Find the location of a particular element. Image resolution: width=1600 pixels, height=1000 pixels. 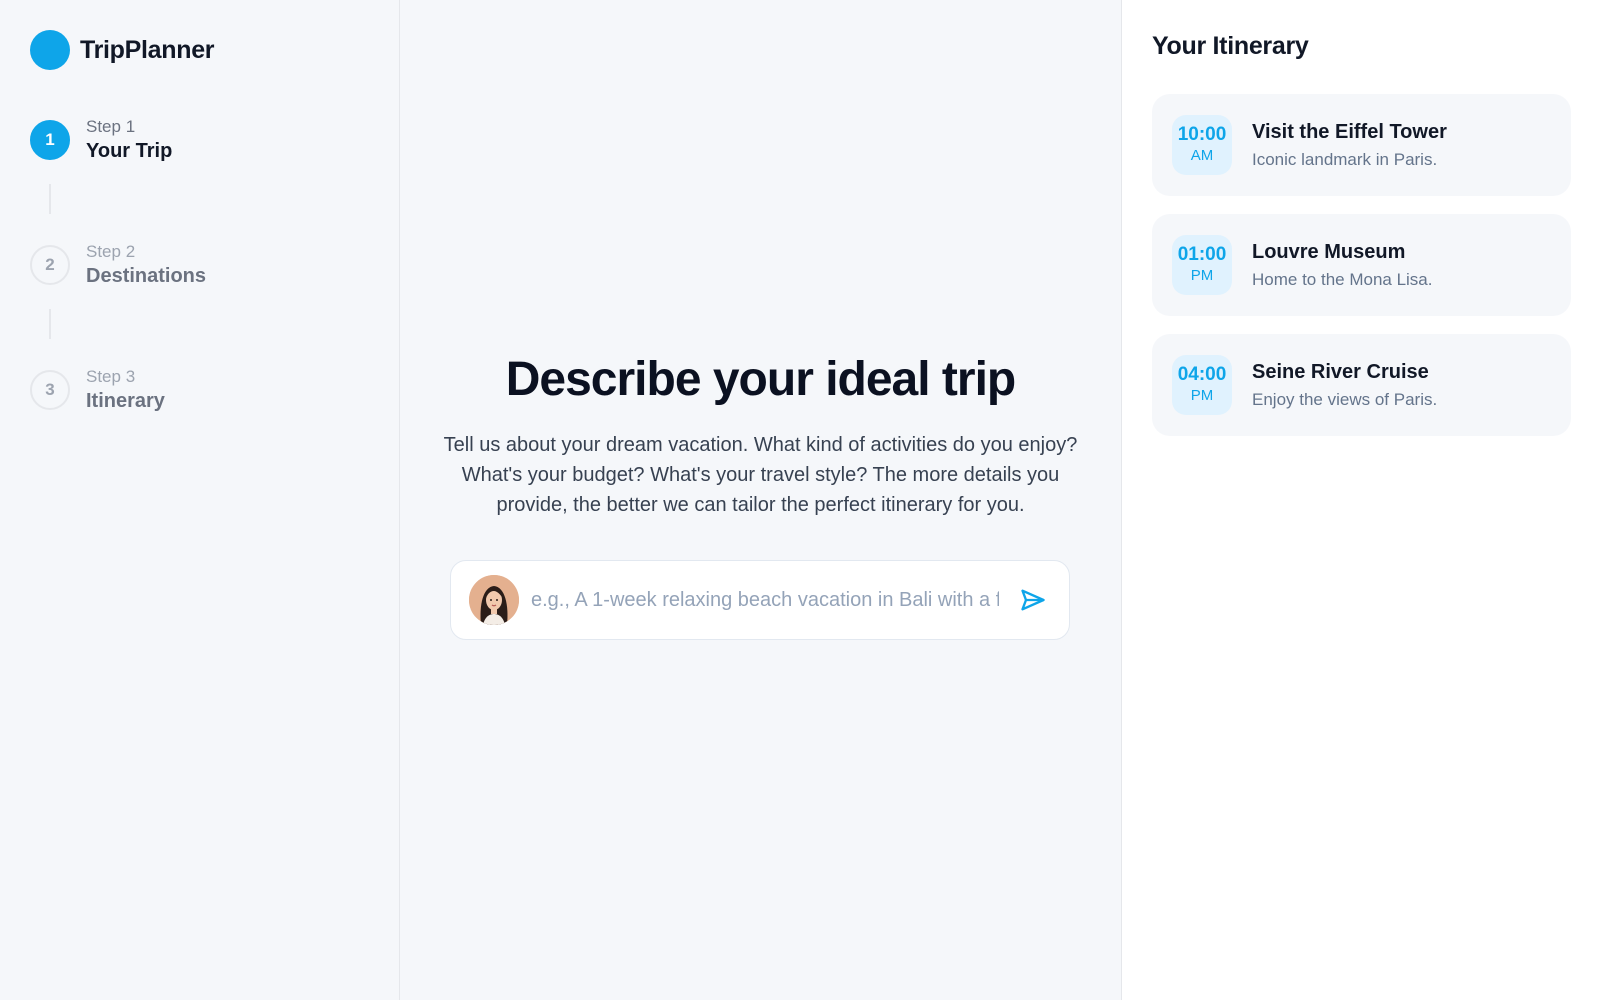

event-description: Iconic landmark in Paris. is located at coordinates (1345, 159).